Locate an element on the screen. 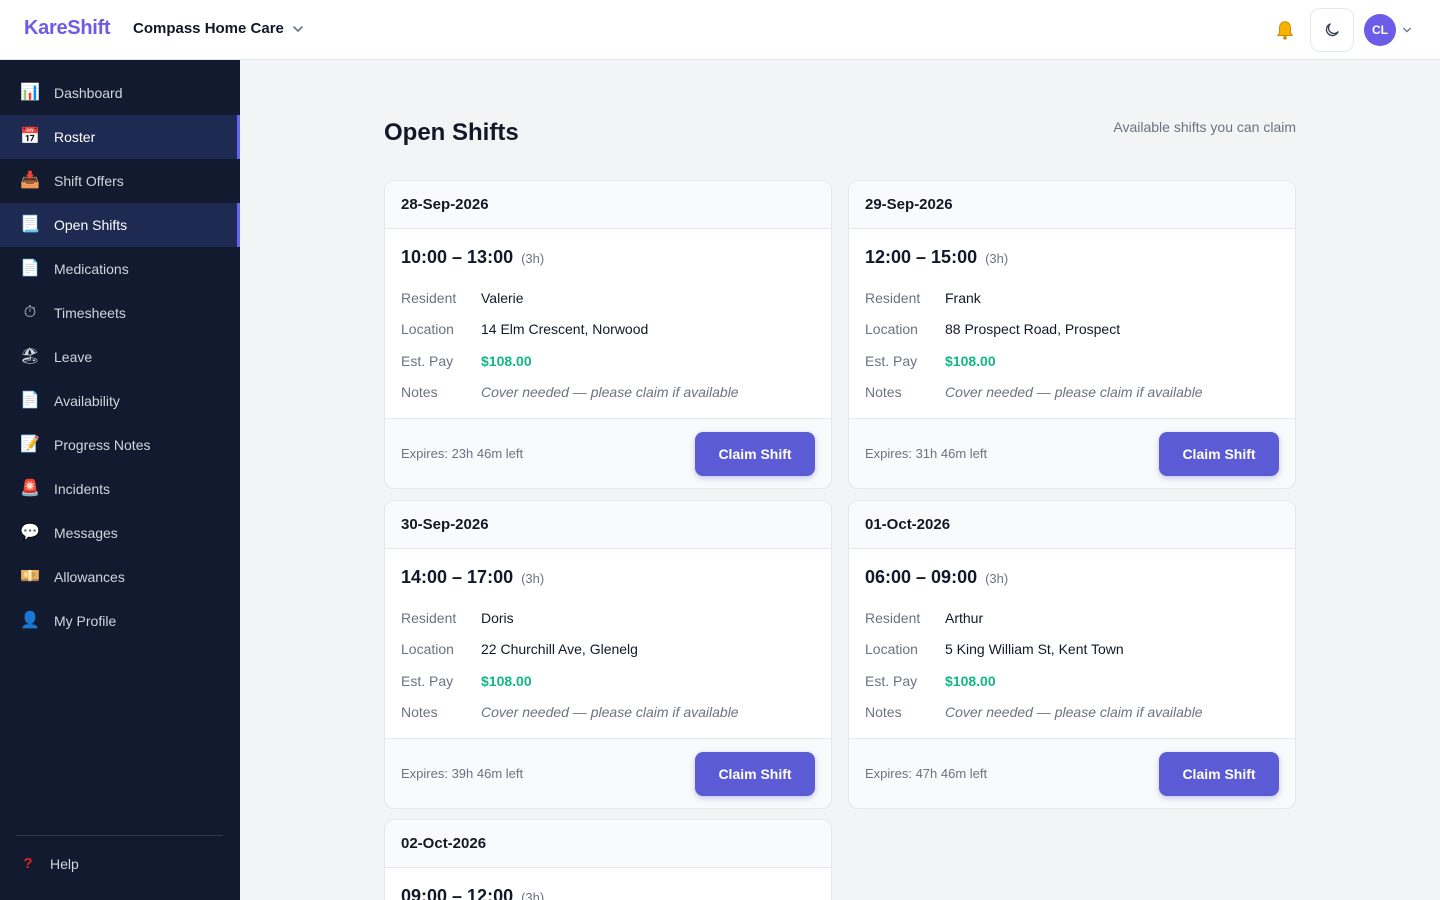 This screenshot has height=900, width=1440. org-name: Compass Home Care is located at coordinates (208, 28).